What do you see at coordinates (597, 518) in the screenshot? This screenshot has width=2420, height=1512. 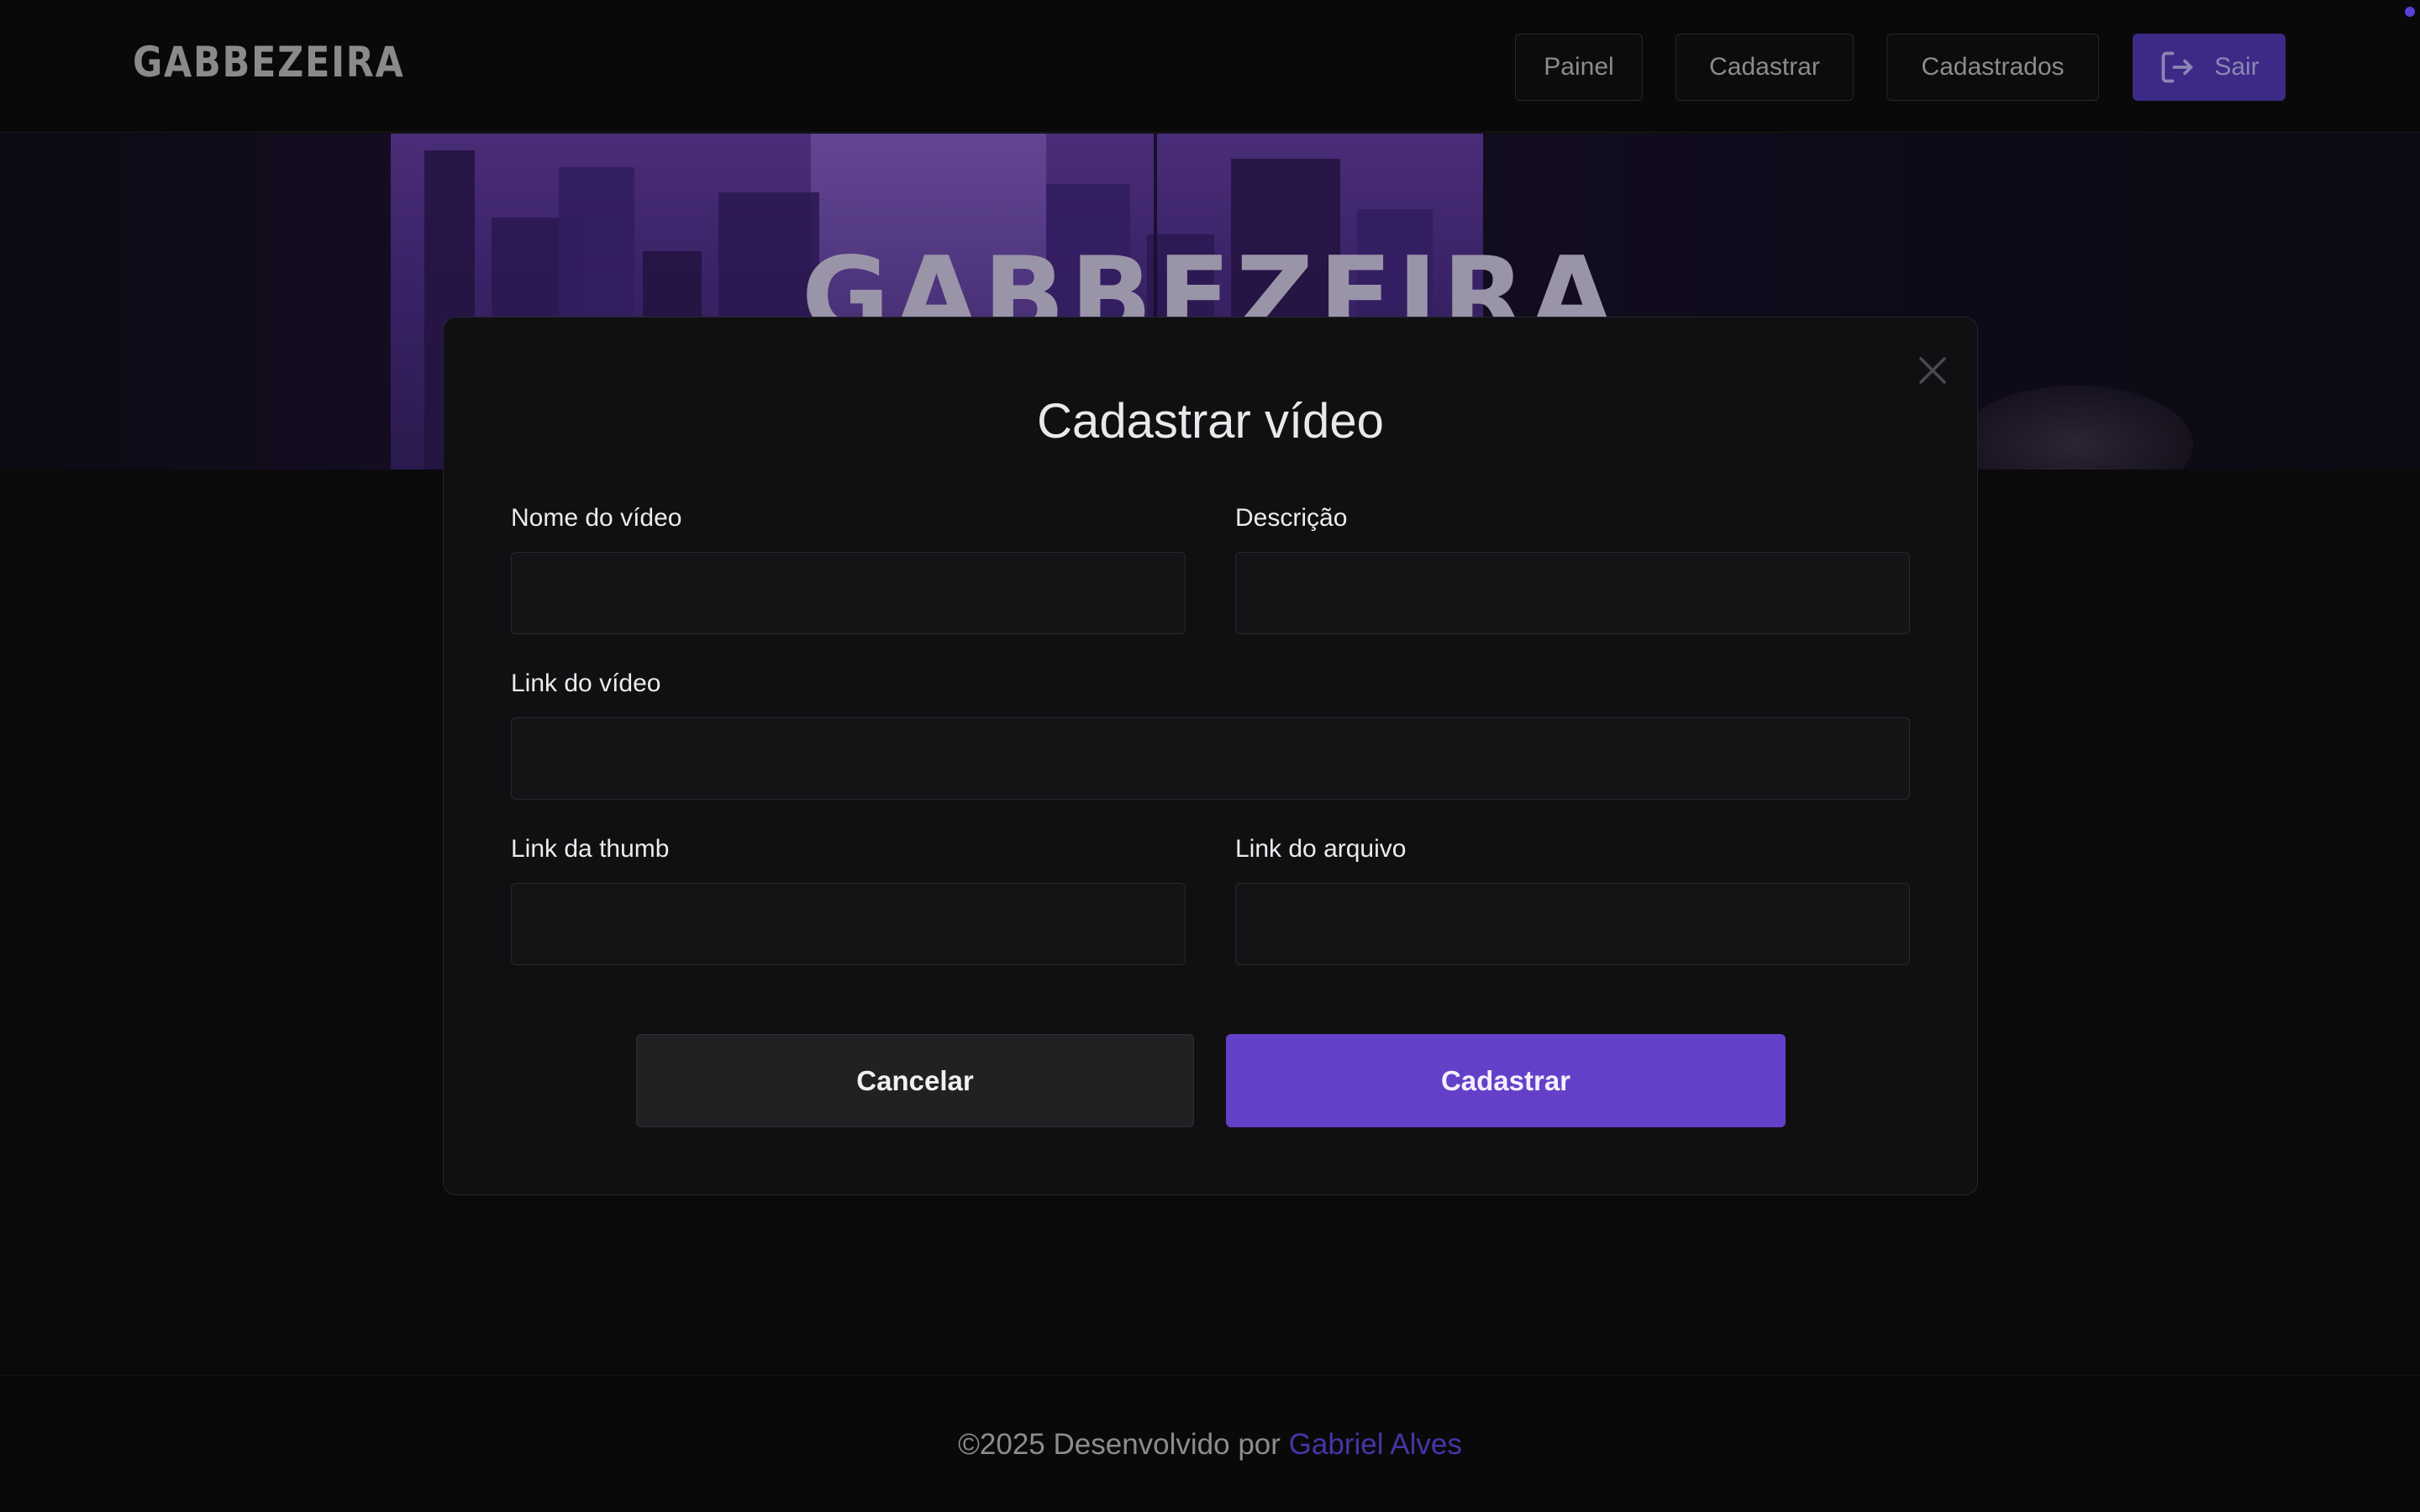 I see `nome-label: Nome do vídeo` at bounding box center [597, 518].